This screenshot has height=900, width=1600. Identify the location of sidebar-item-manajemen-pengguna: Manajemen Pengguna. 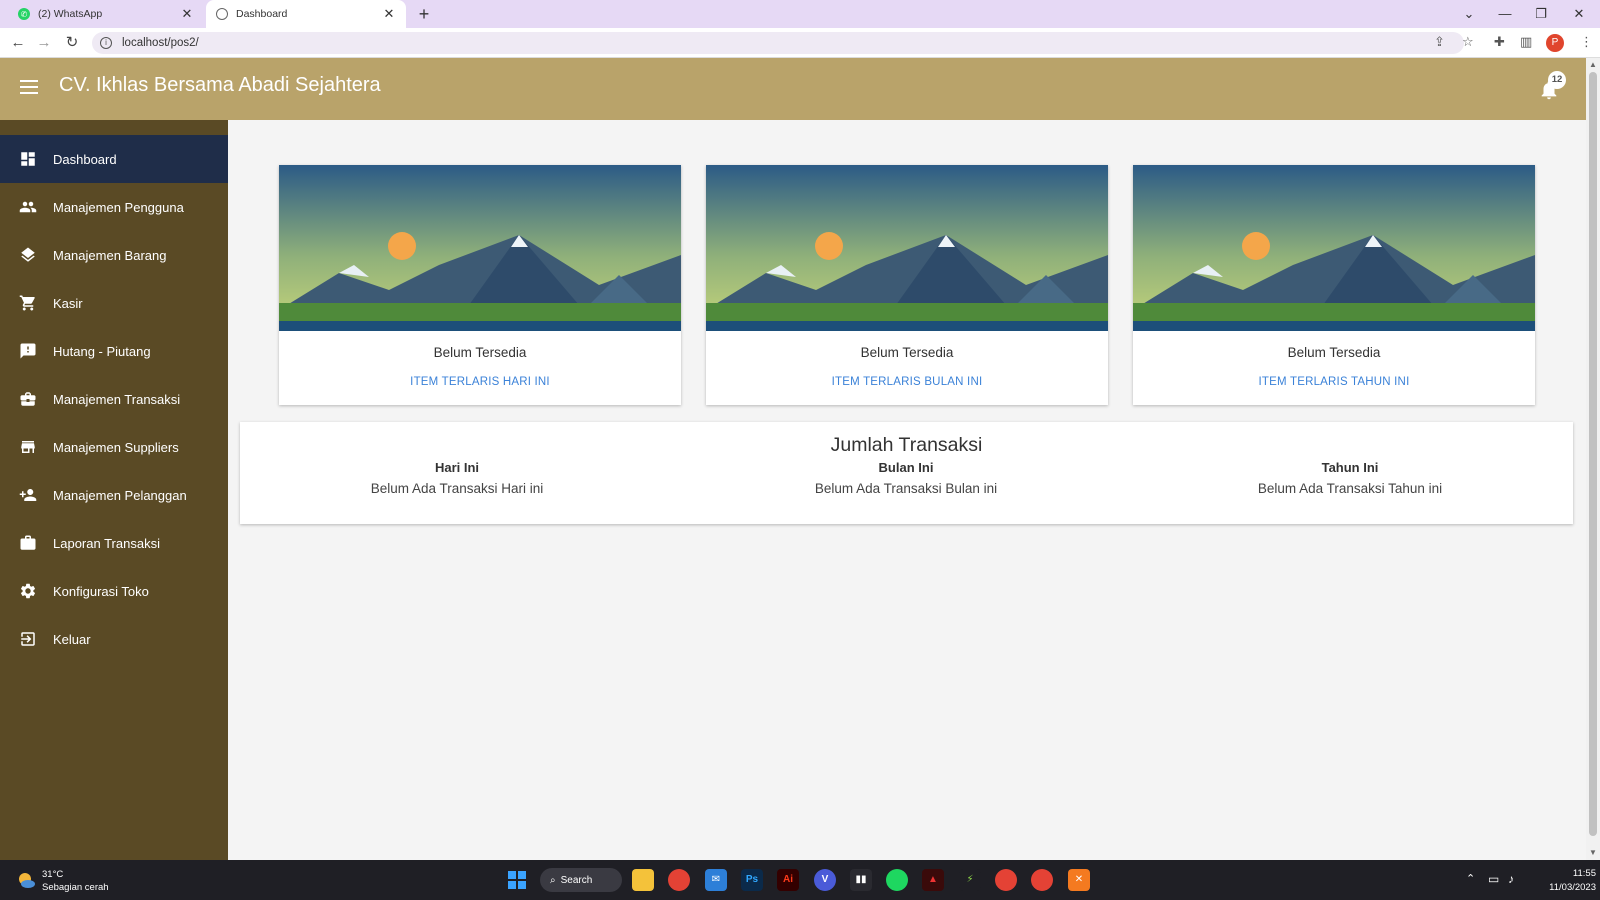
(114, 207).